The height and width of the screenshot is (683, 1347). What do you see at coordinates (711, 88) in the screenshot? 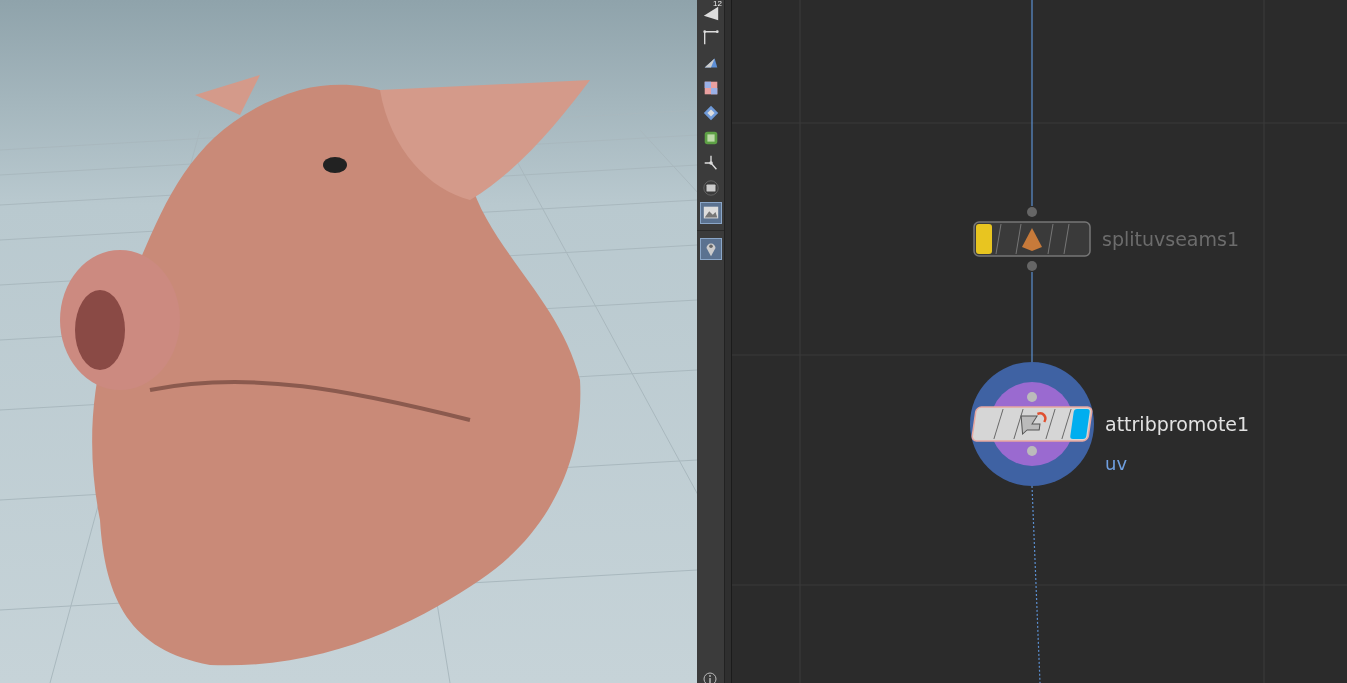
I see `checker-icon` at bounding box center [711, 88].